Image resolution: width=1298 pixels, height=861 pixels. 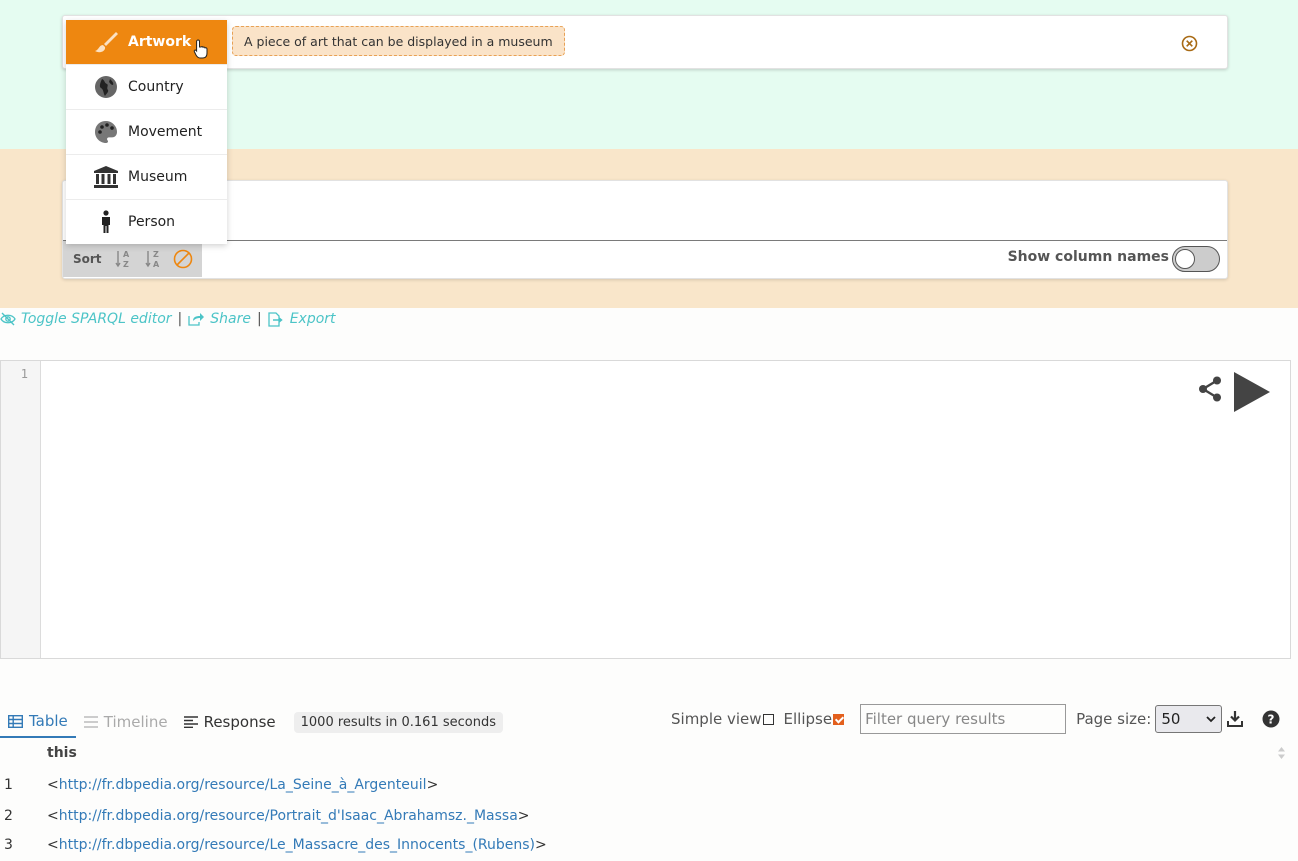 I want to click on clear-selection-button, so click(x=1189, y=43).